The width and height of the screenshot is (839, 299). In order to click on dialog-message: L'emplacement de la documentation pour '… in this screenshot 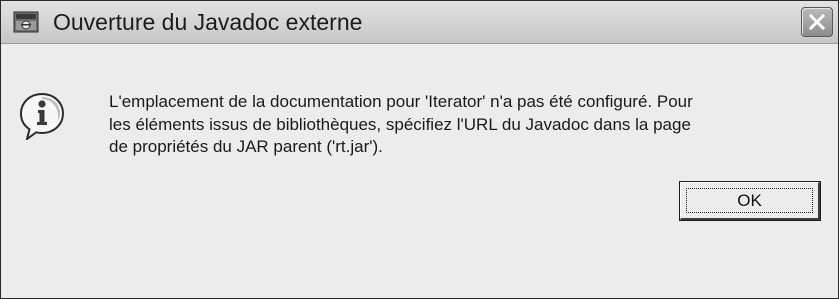, I will do `click(401, 124)`.